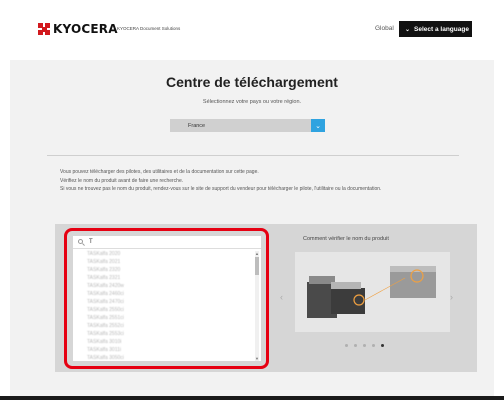 The height and width of the screenshot is (400, 504). I want to click on search-result-item: TASKalfa 3010i, so click(174, 342).